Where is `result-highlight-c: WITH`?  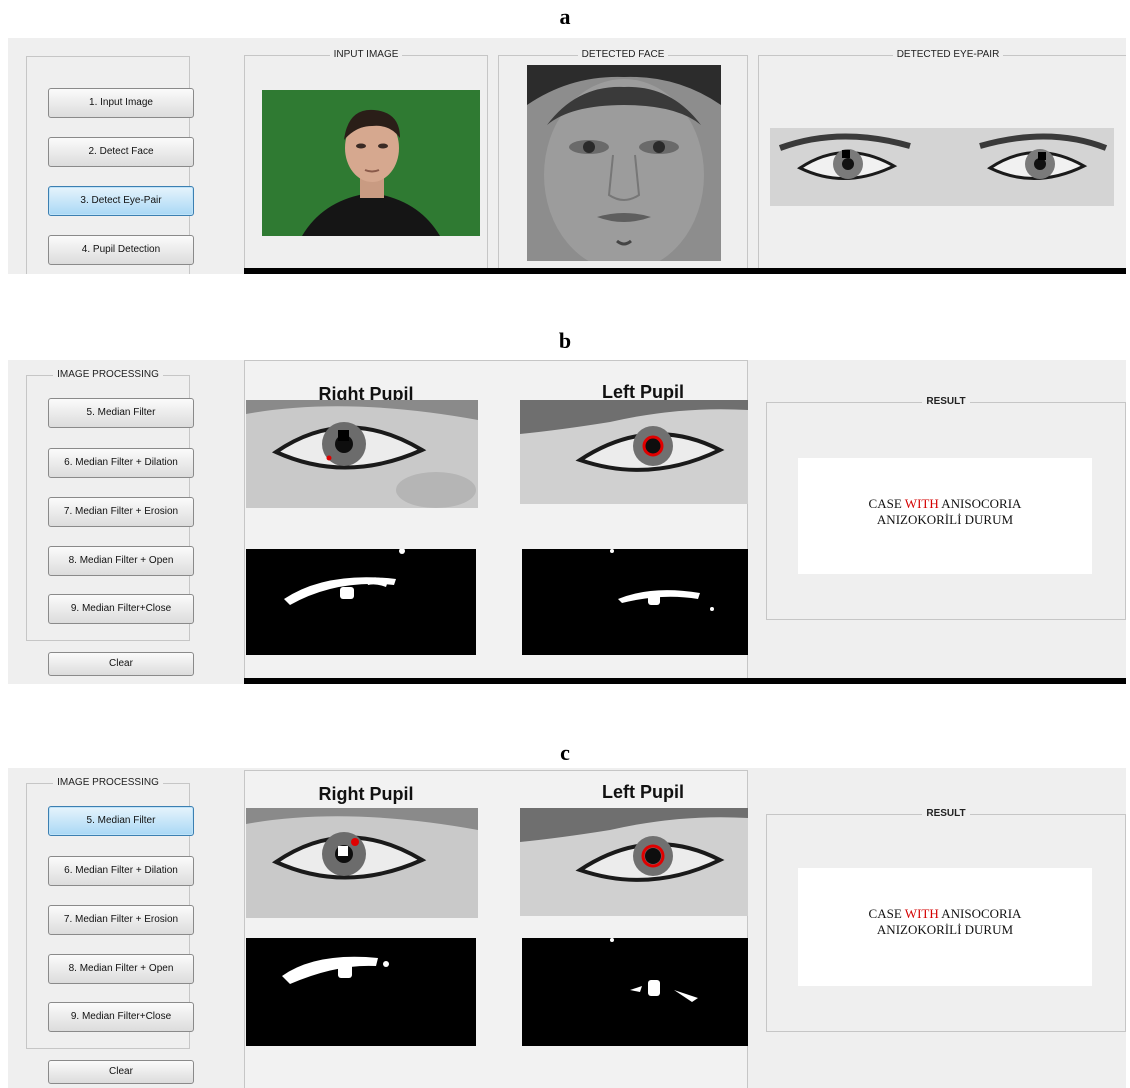 result-highlight-c: WITH is located at coordinates (921, 913).